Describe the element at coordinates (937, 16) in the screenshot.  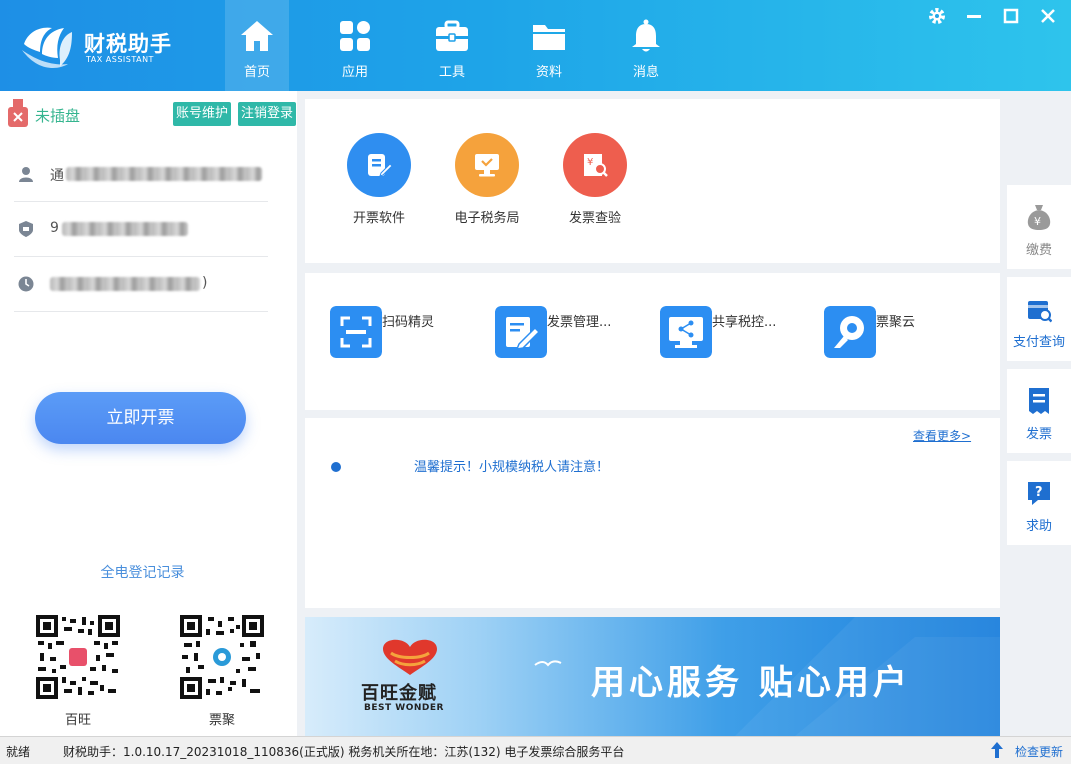
I see `gear-icon` at that location.